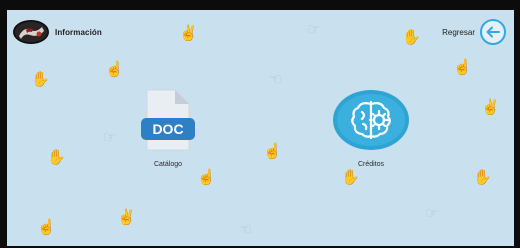 This screenshot has width=520, height=248. I want to click on credits-tile: Créditos, so click(371, 128).